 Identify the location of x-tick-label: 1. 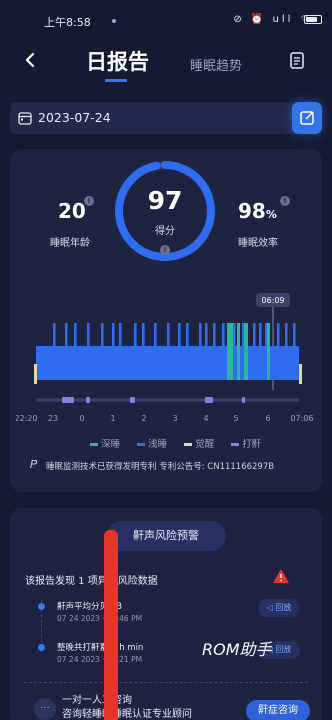
(112, 418).